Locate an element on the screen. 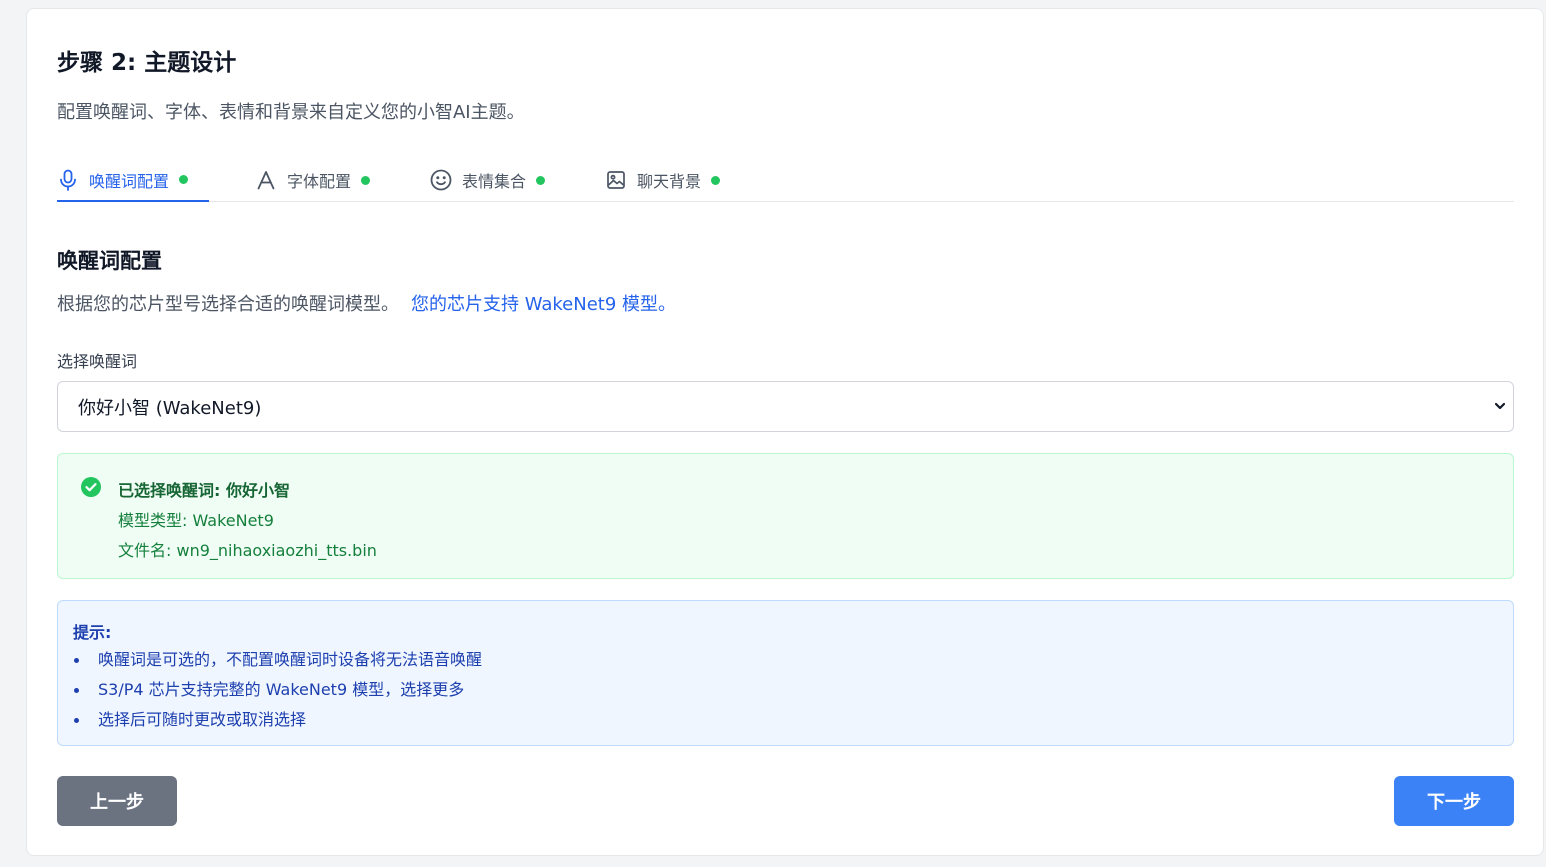 The width and height of the screenshot is (1546, 867). tip-item: 唤醒词是可选的，不配置唤醒词时设备将无法语音唤醒 is located at coordinates (270, 664).